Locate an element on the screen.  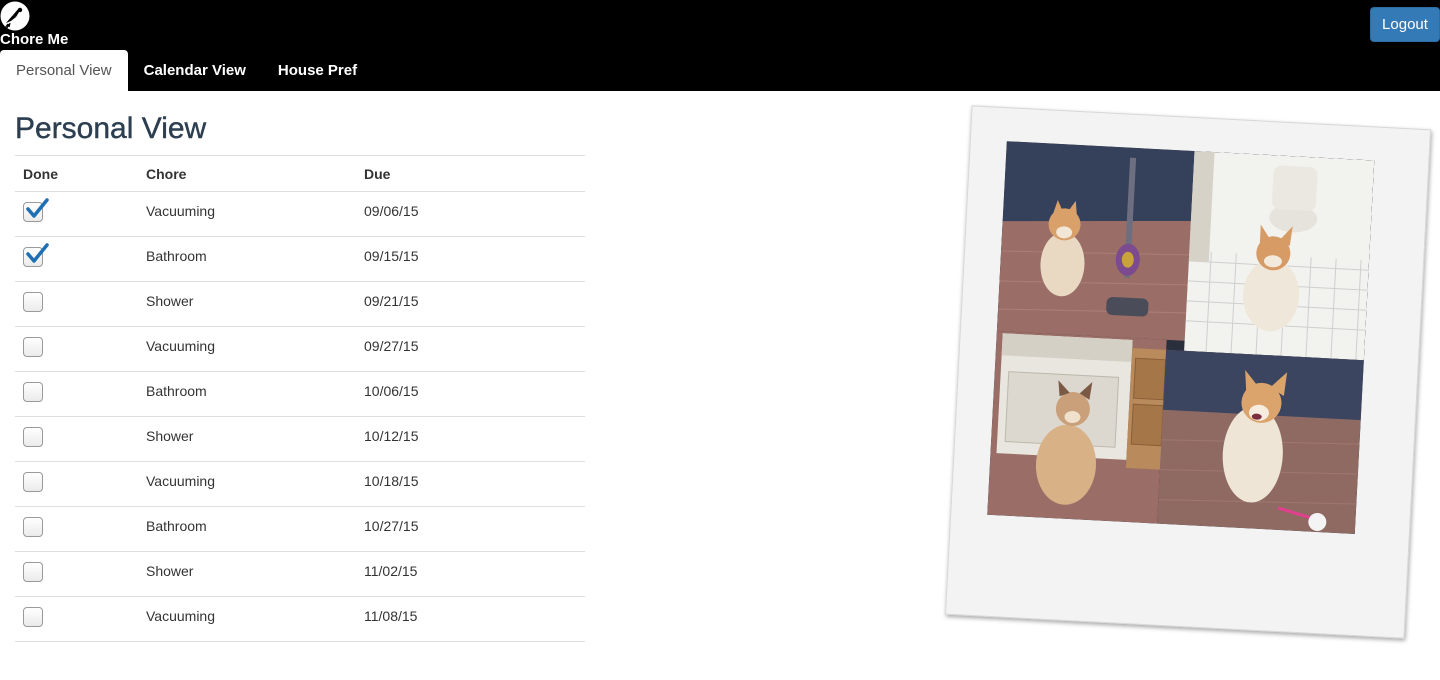
brand-name: Chore Me is located at coordinates (34, 39).